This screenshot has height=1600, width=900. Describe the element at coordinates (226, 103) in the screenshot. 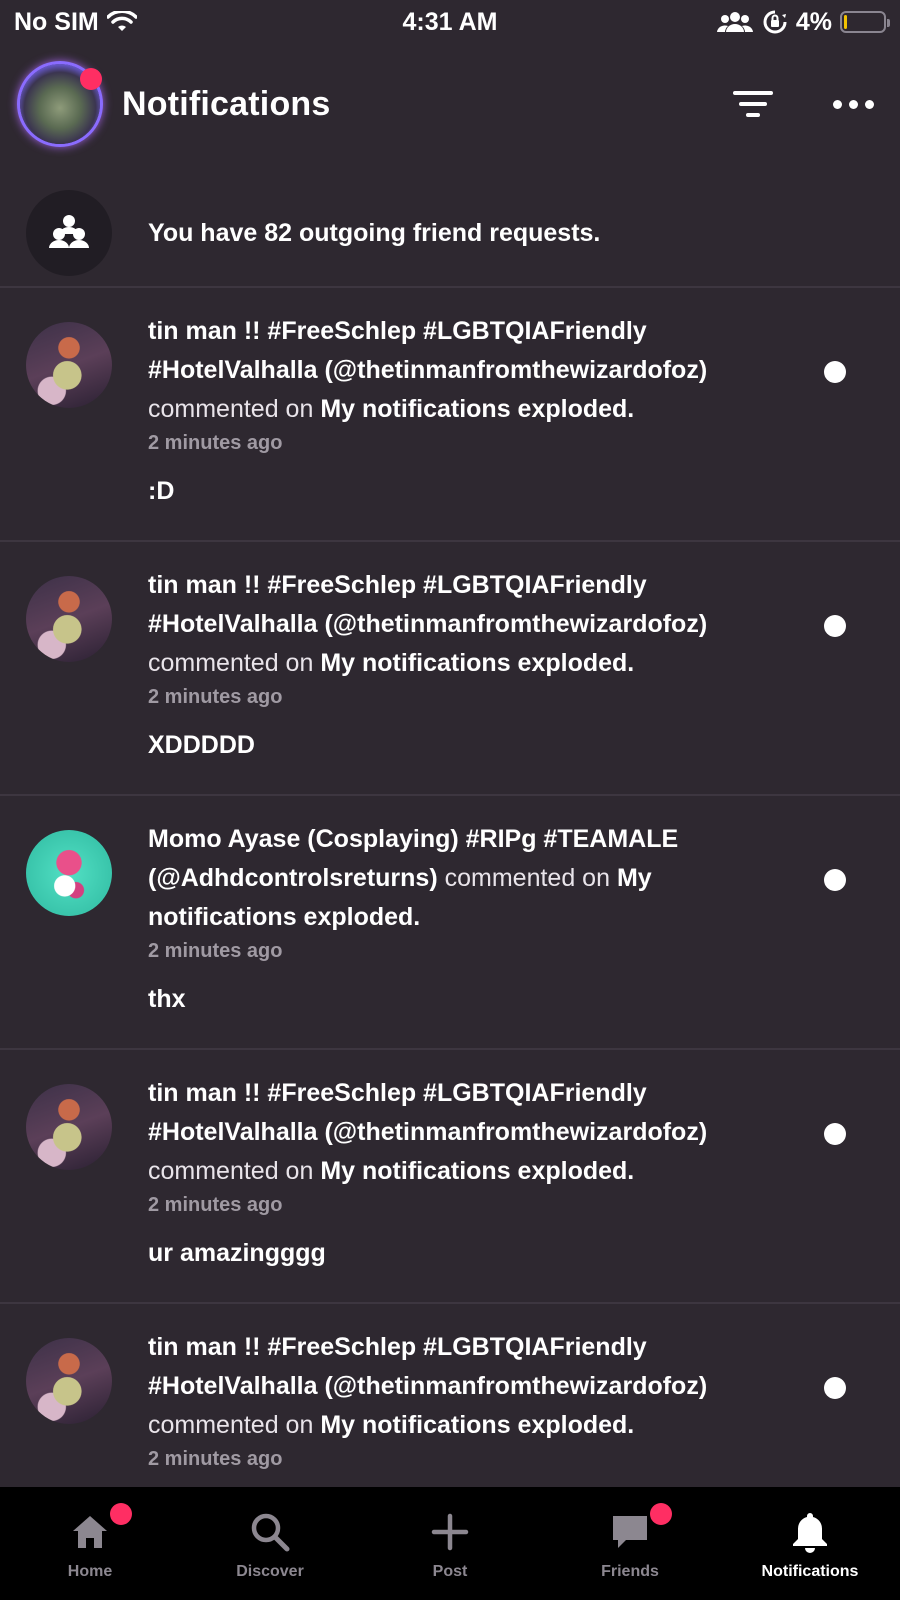

I see `page-title: Notifications` at that location.